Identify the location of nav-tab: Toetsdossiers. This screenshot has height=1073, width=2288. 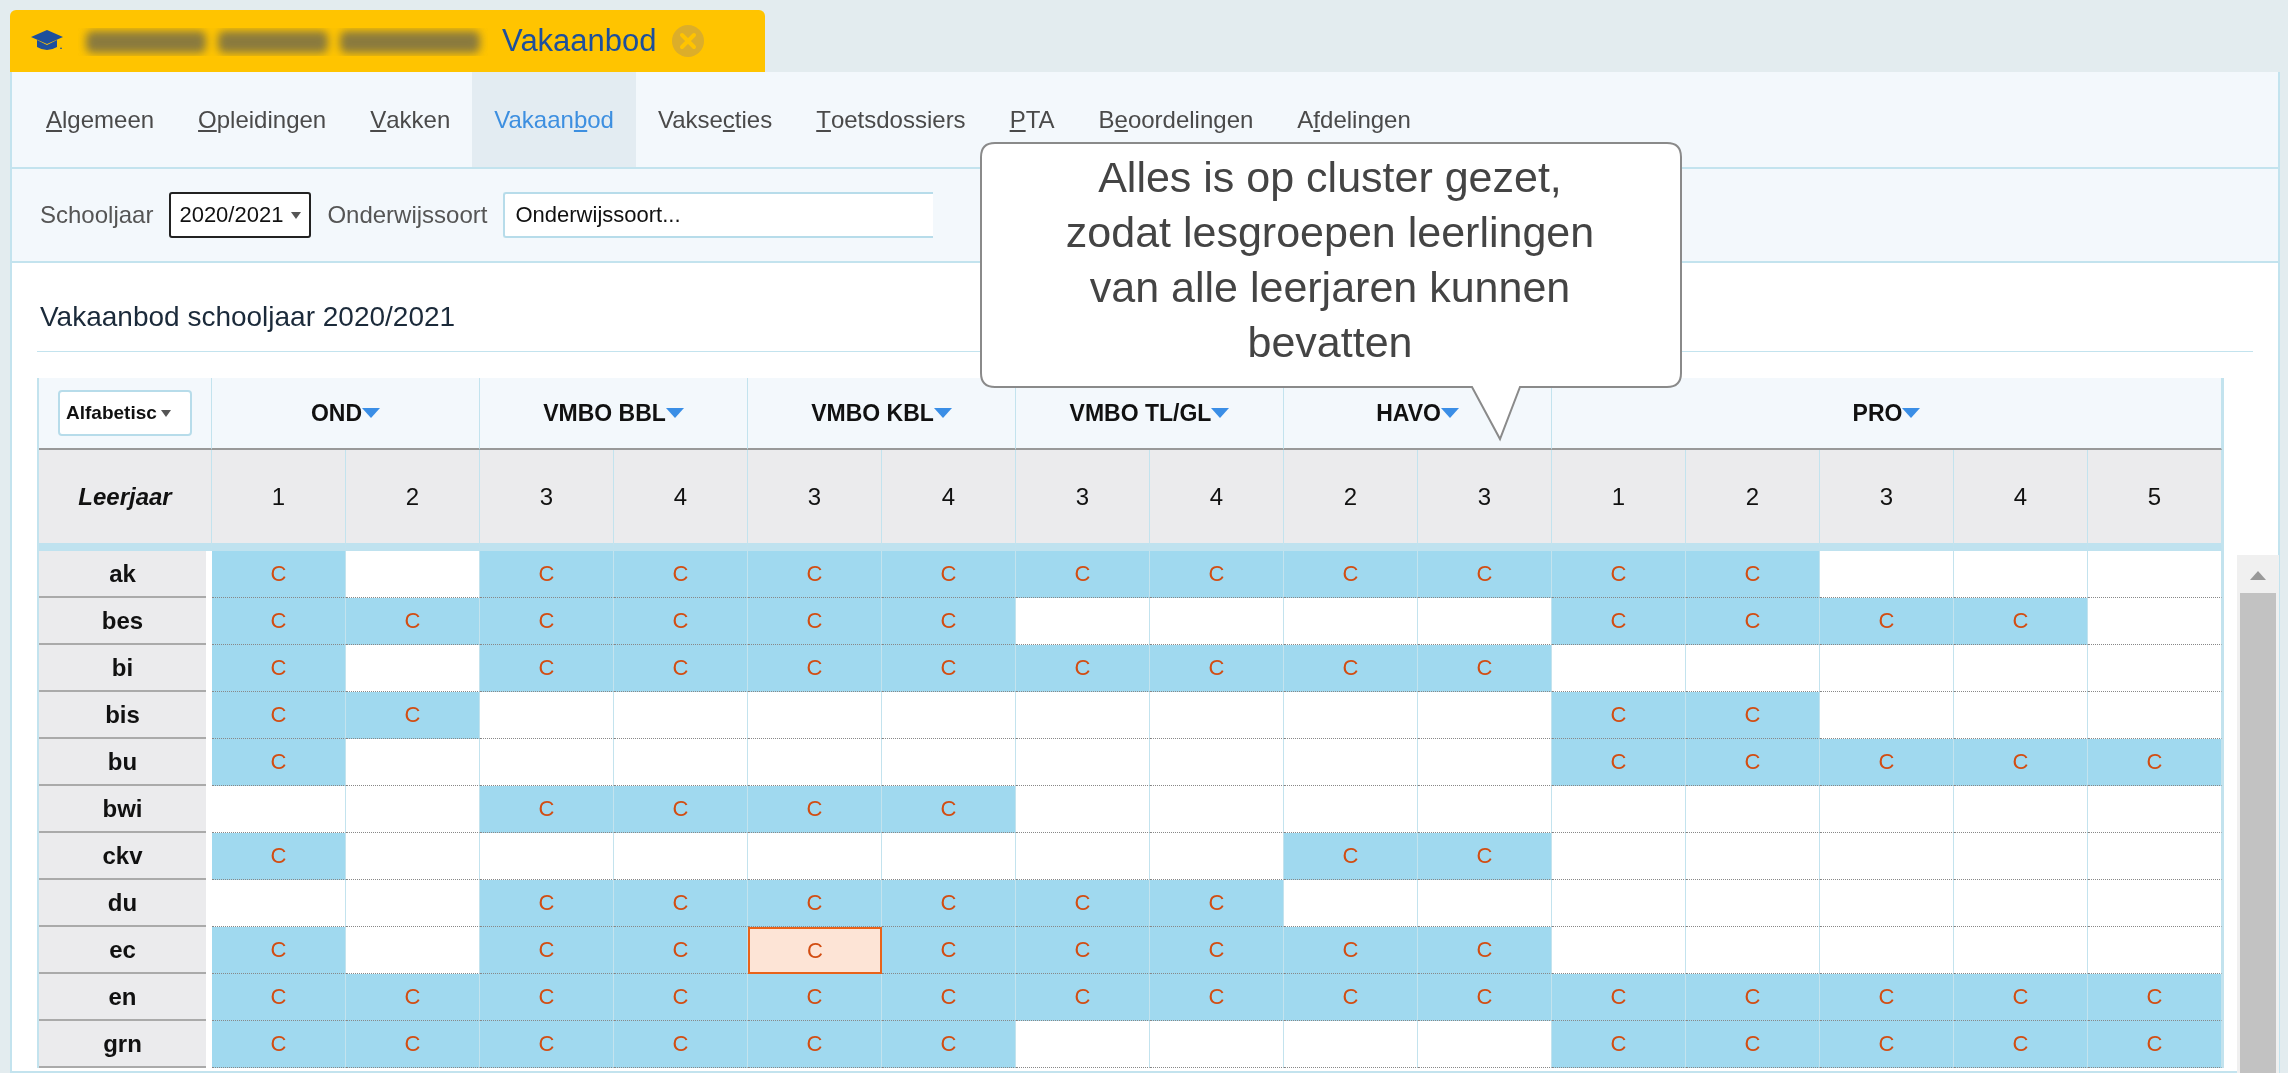
(891, 119).